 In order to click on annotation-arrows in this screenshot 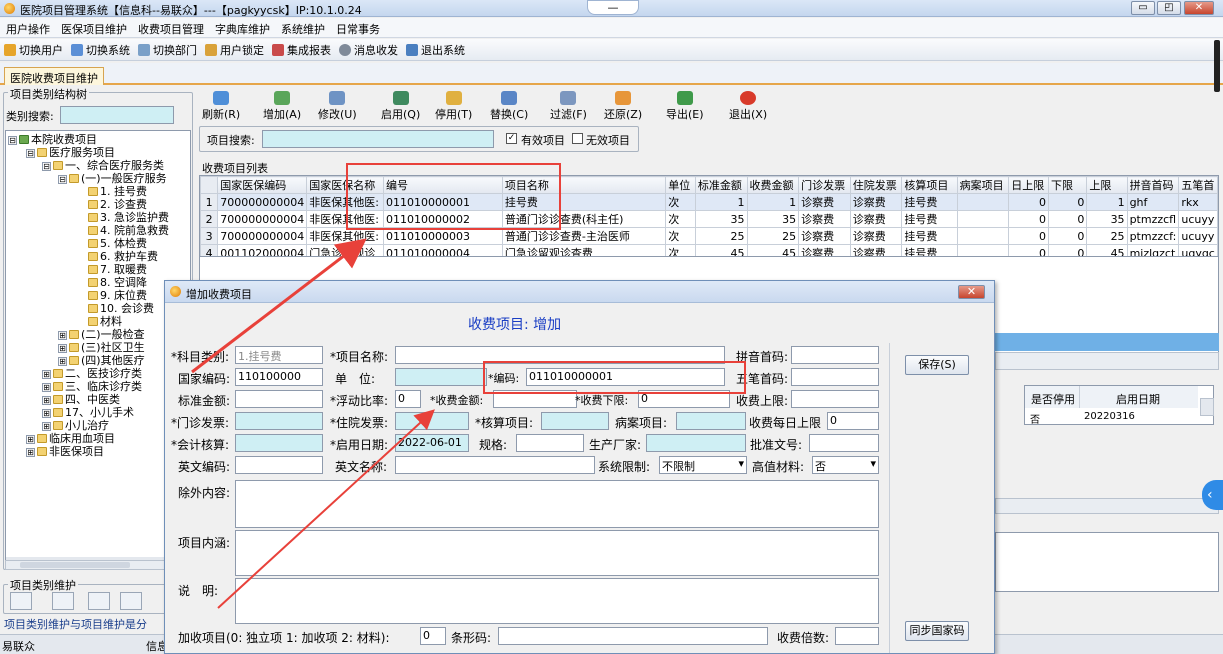, I will do `click(313, 423)`.